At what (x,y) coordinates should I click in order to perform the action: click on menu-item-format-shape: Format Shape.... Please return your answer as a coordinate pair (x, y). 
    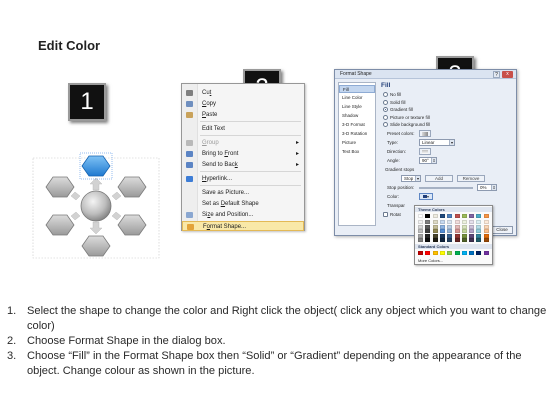
    Looking at the image, I should click on (243, 226).